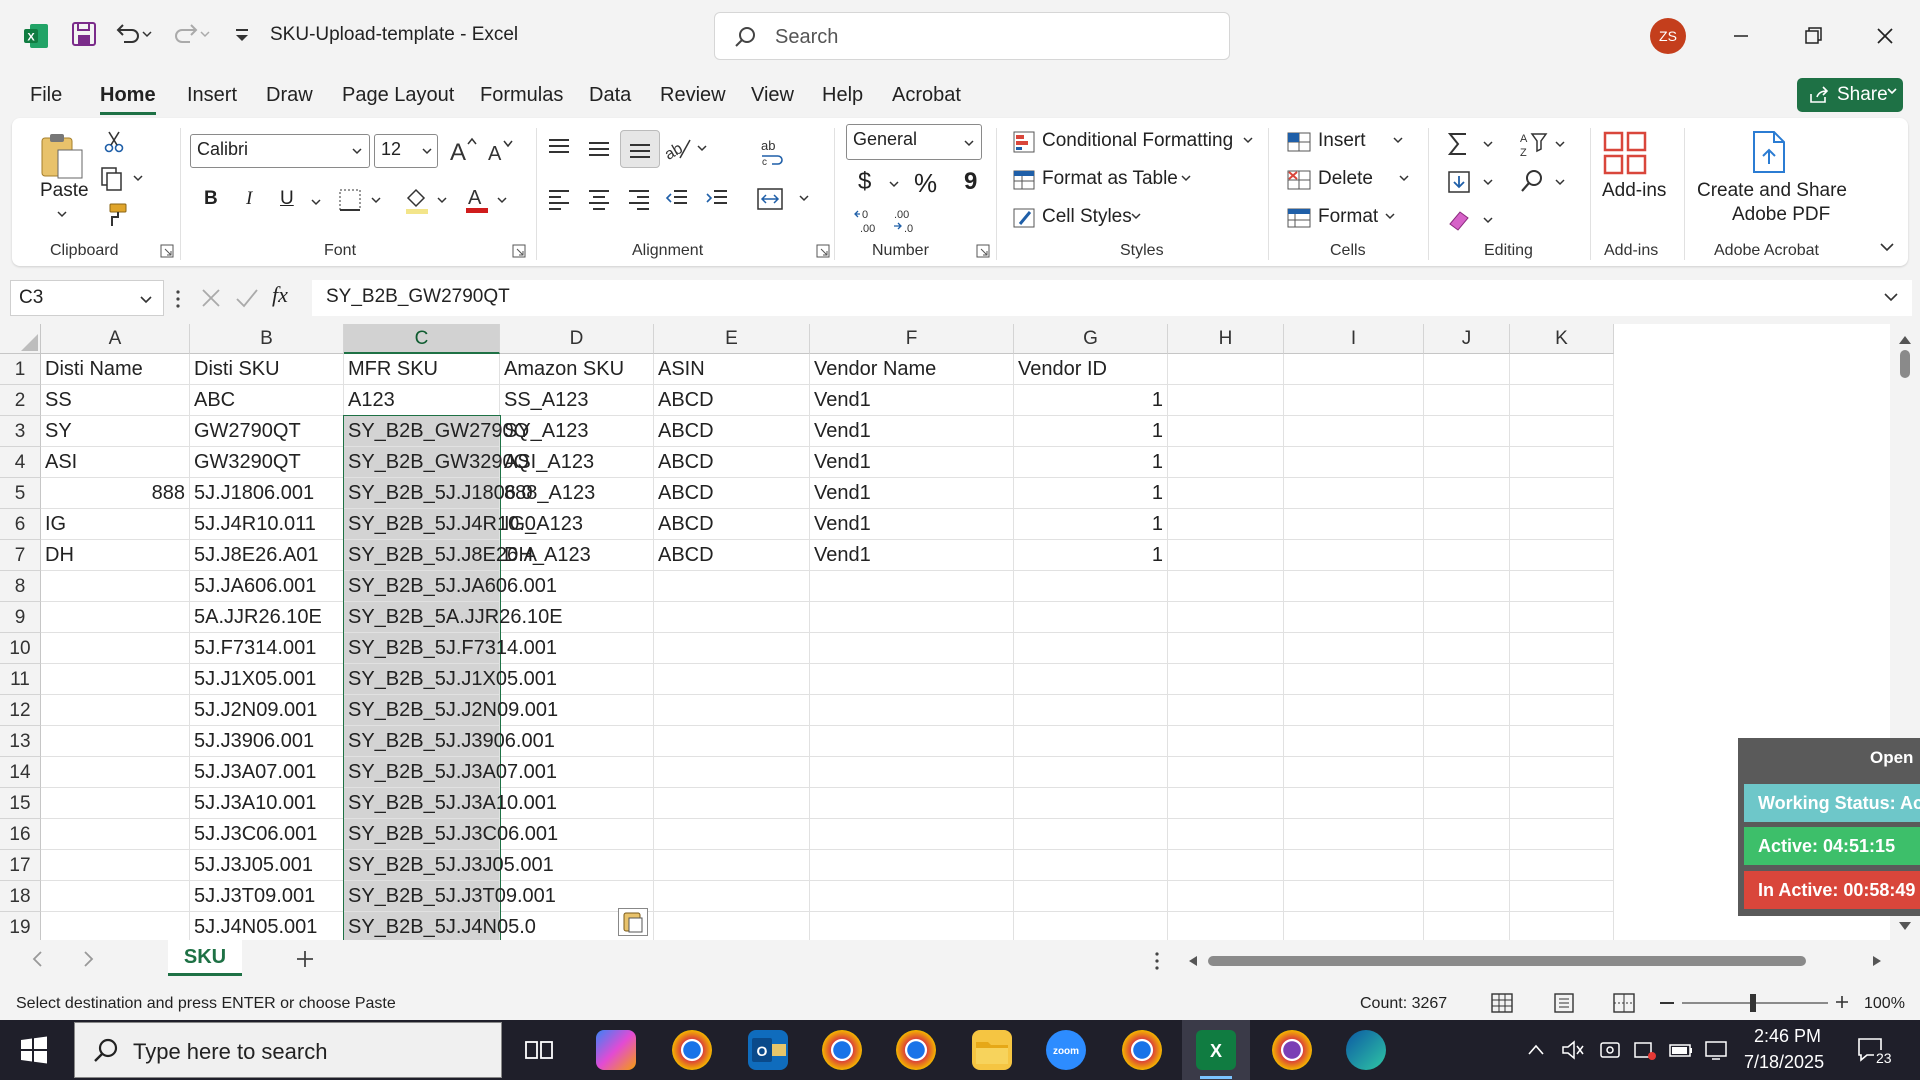 The image size is (1920, 1080). I want to click on row-header: 6, so click(20, 524).